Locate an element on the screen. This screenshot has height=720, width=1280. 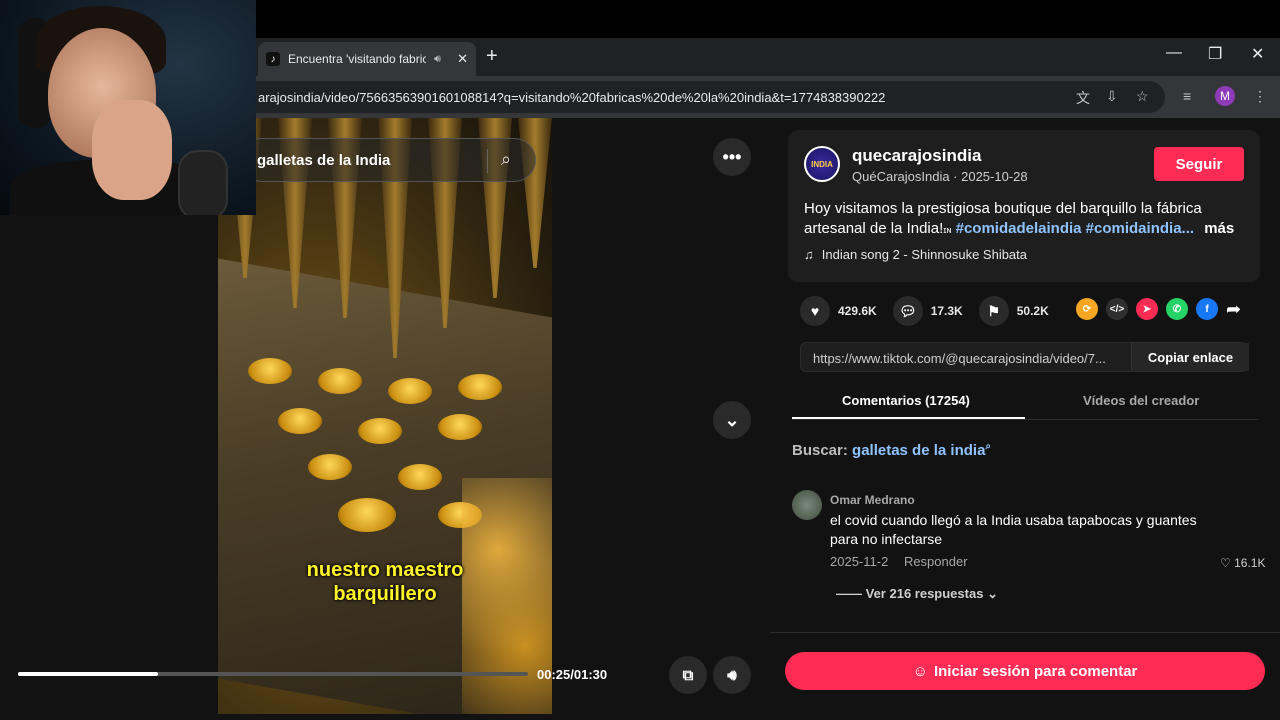
floating-player-button: ⧉ is located at coordinates (688, 675).